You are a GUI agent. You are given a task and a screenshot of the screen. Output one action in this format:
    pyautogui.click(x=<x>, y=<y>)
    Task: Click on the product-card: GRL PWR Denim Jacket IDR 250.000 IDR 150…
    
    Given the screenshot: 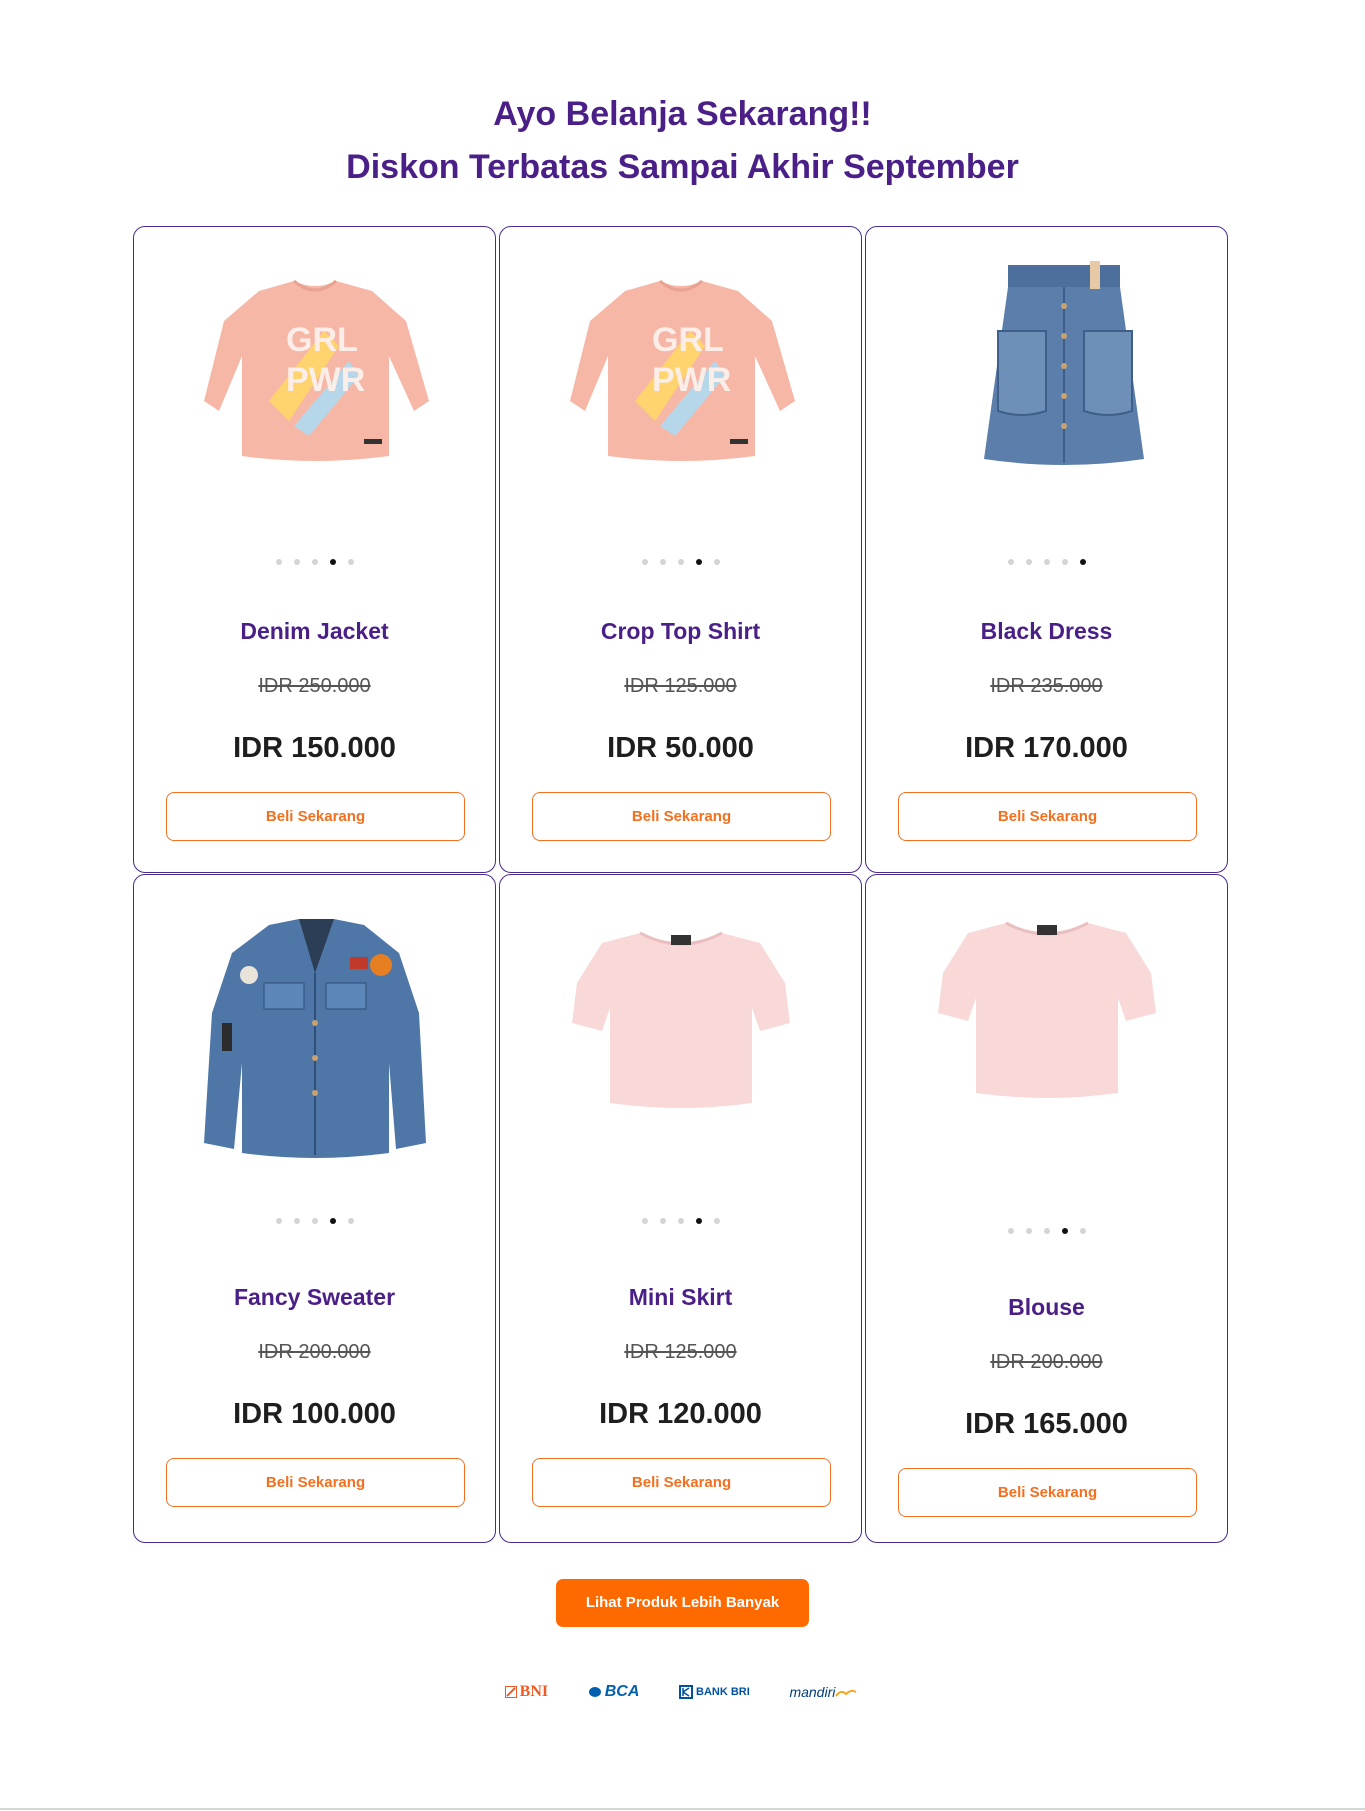 What is the action you would take?
    pyautogui.click(x=314, y=549)
    